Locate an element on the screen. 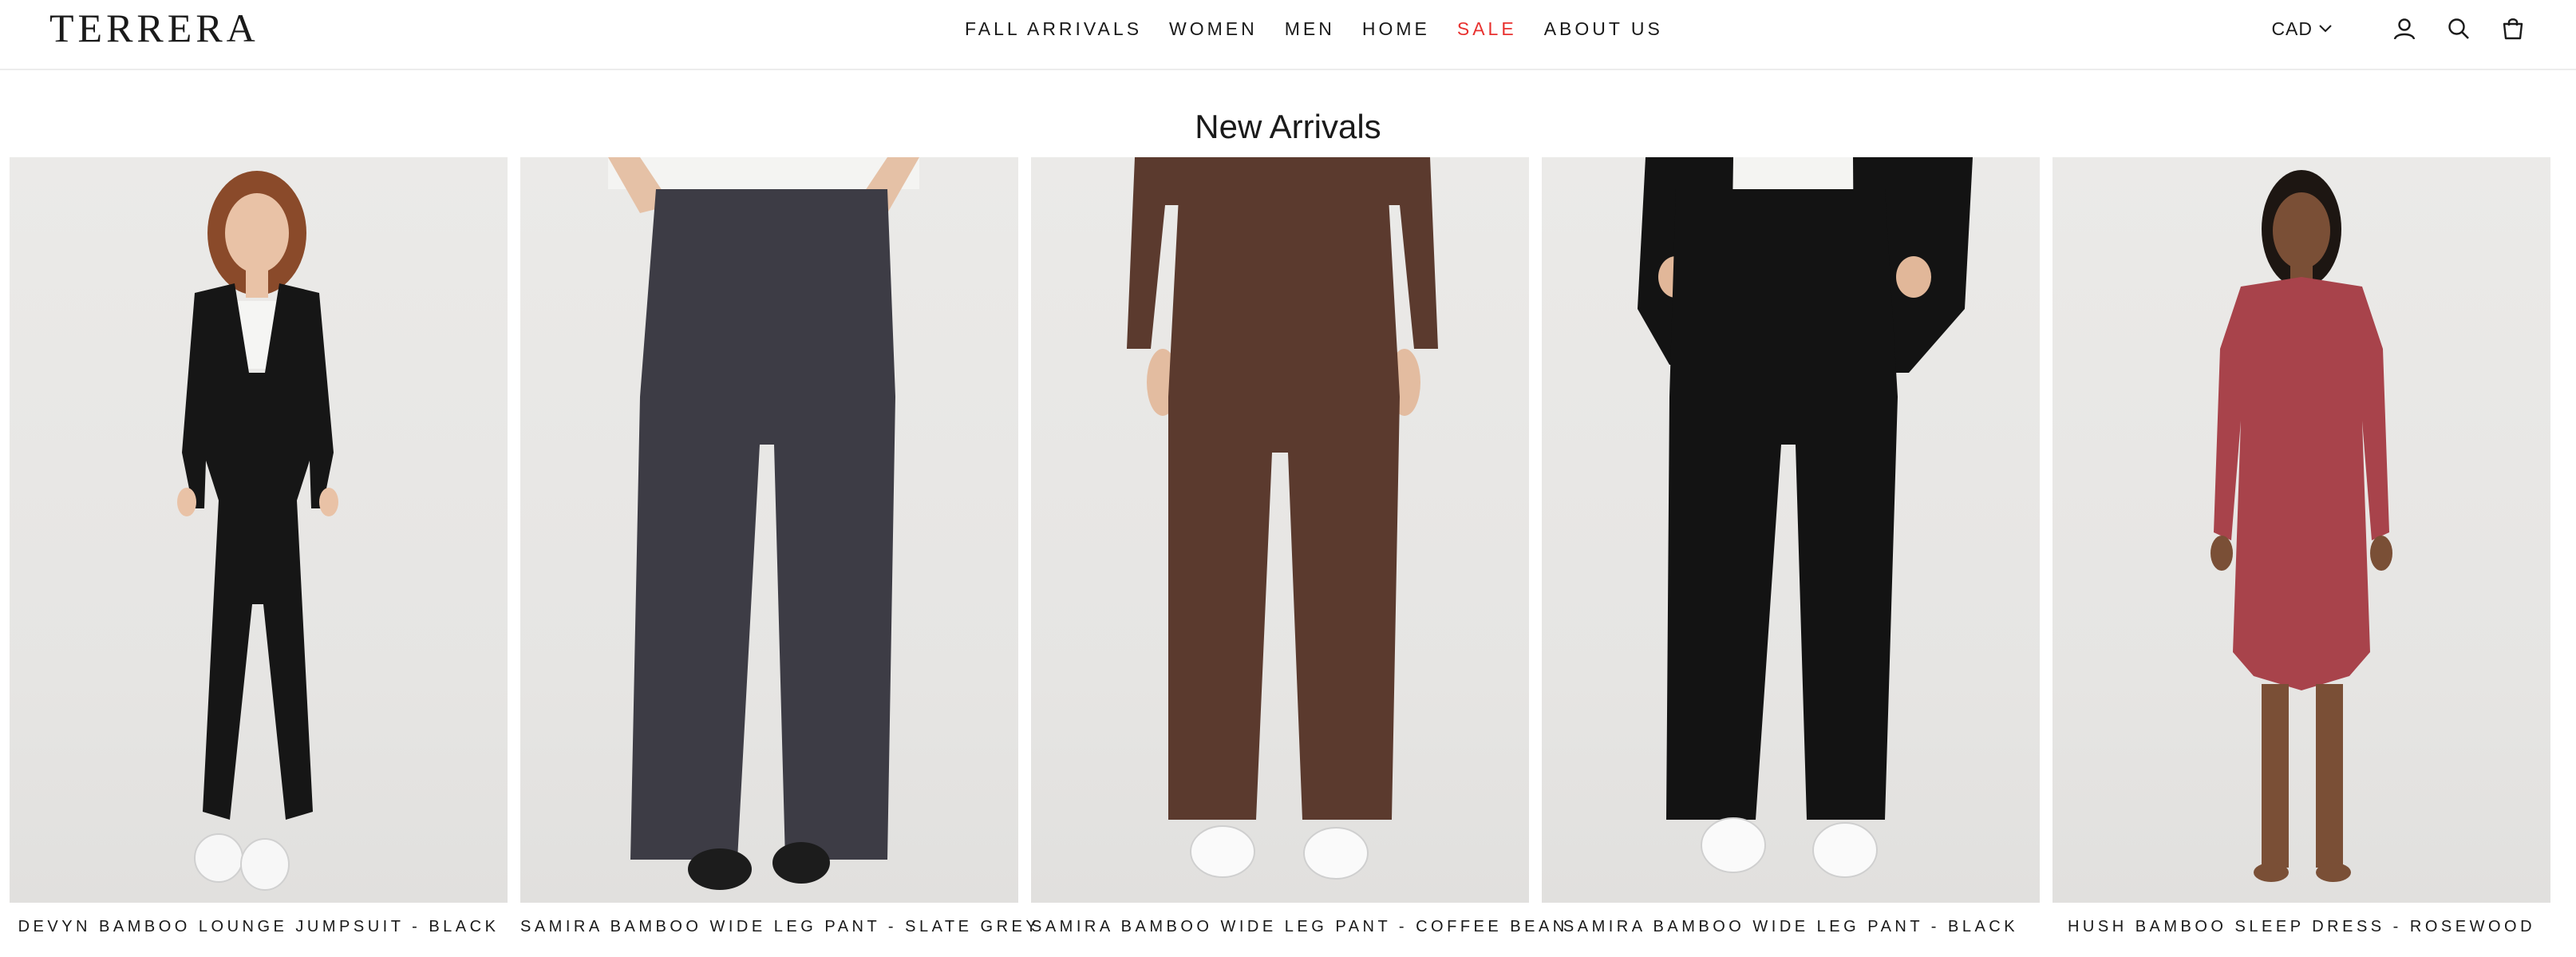  nav-item-fall-arrivals: FALL ARRIVALS is located at coordinates (1053, 29).